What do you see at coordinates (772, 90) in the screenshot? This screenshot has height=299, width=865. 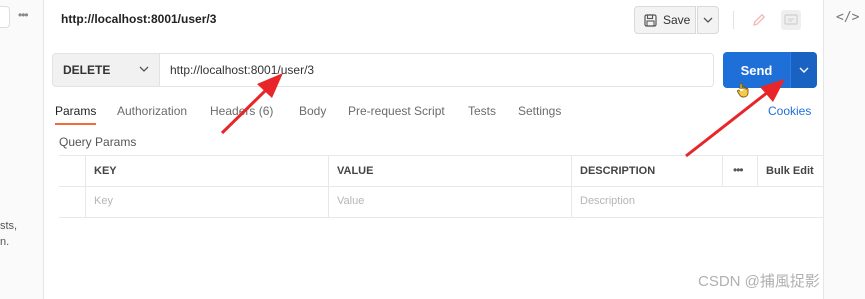 I see `annotation-arrowhead-send` at bounding box center [772, 90].